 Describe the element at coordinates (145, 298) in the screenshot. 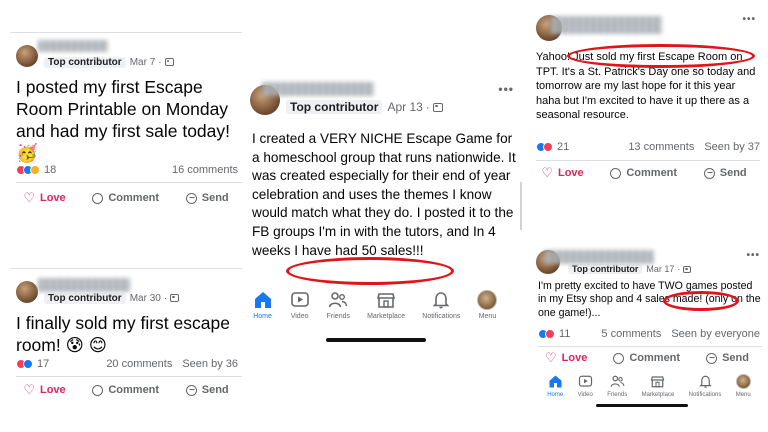

I see `post-date: Mar 30` at that location.